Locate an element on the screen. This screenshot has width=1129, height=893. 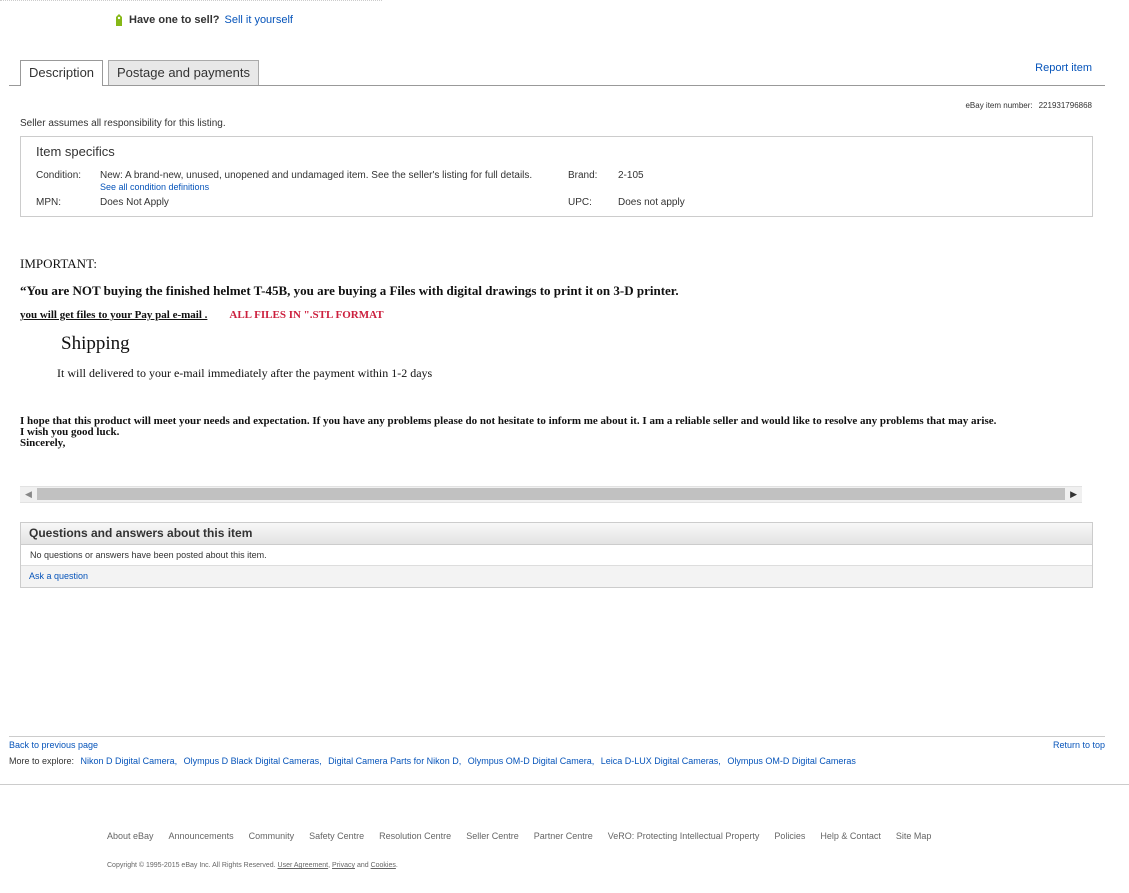
explore-label: More to explore: is located at coordinates (42, 761).